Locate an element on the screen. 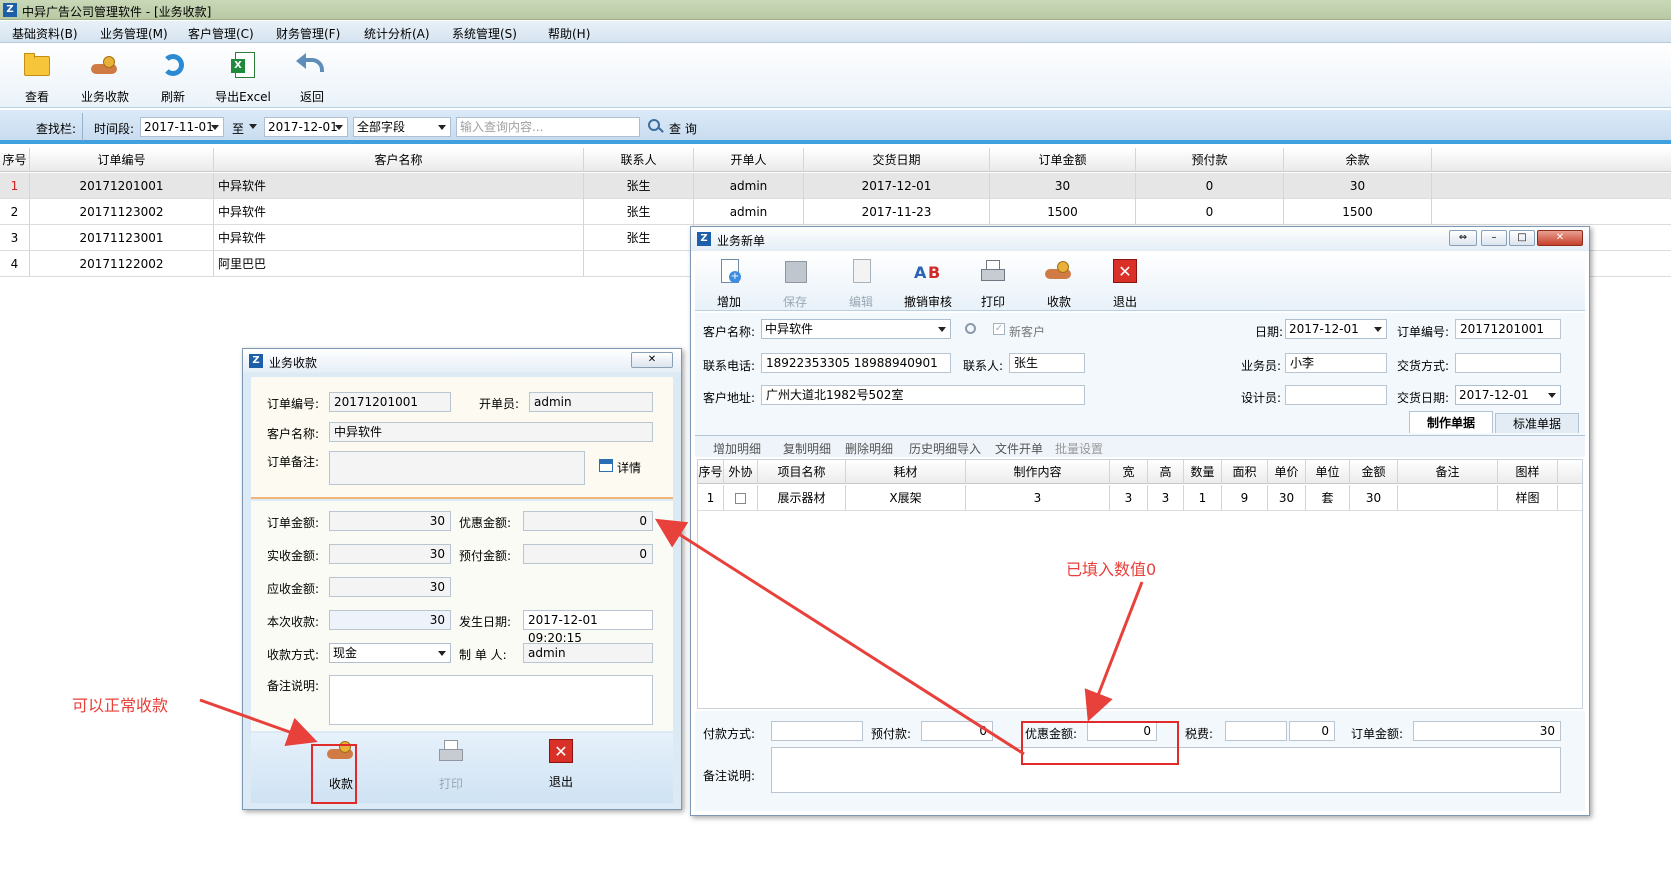  new-document-icon: + is located at coordinates (729, 272).